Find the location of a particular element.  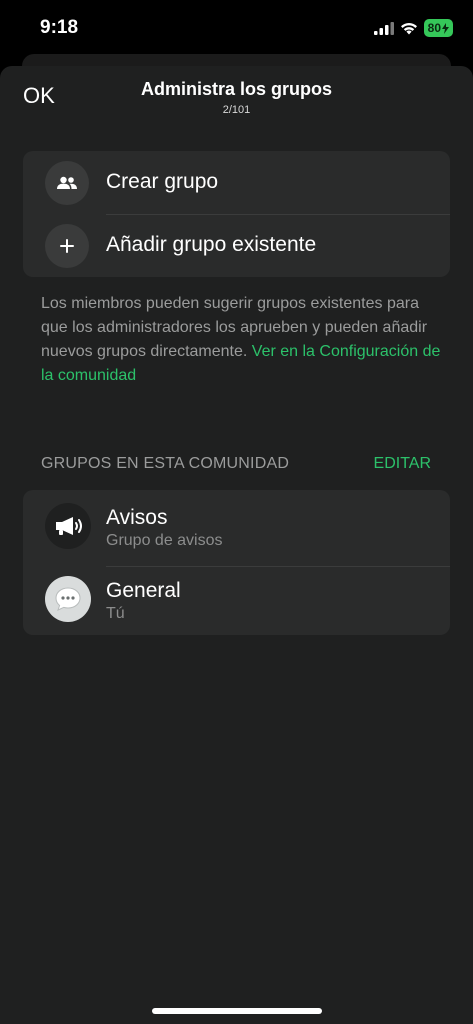

people-icon is located at coordinates (67, 182).